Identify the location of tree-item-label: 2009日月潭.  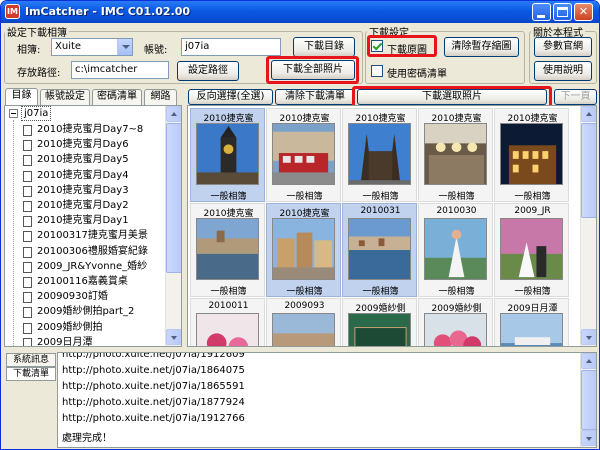
(65, 341).